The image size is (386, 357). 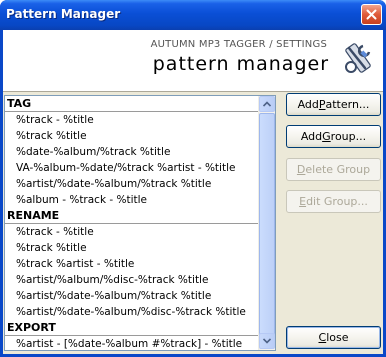 What do you see at coordinates (132, 312) in the screenshot?
I see `list-item: %artist/%date-%album/%disc-%track %title` at bounding box center [132, 312].